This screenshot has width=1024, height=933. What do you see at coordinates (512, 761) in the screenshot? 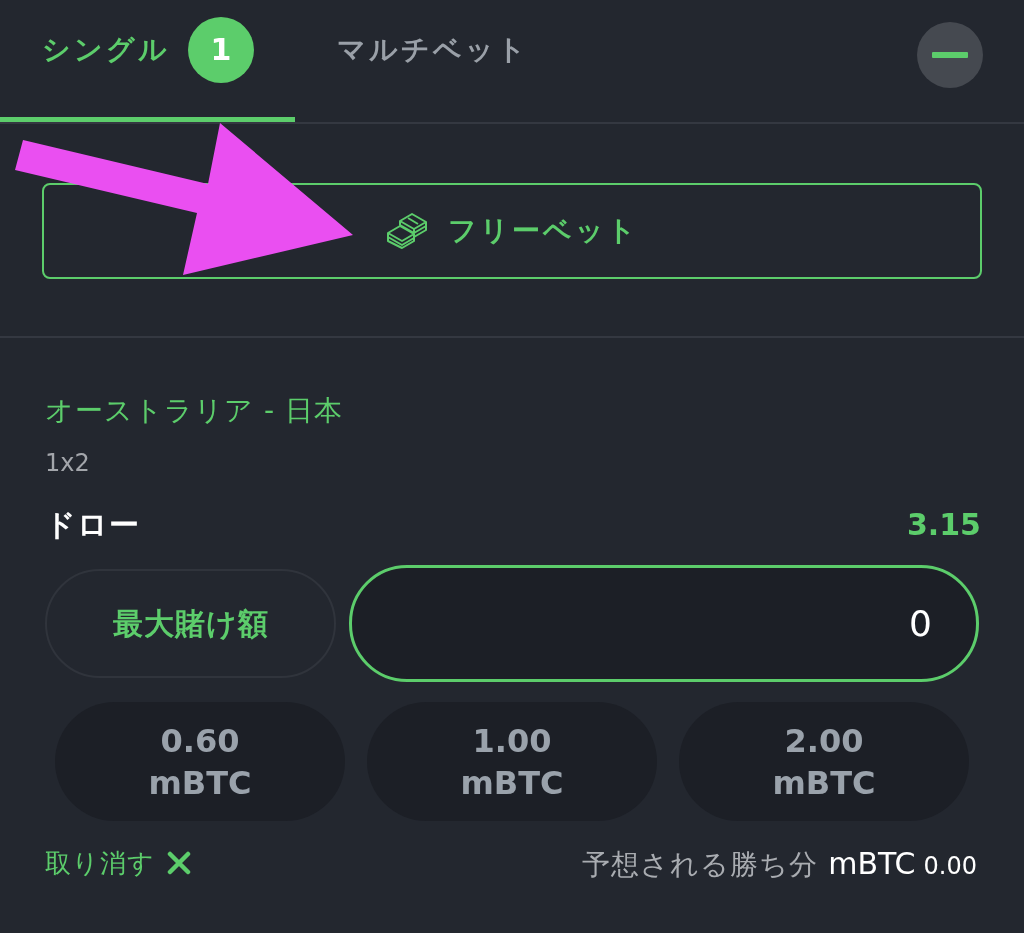
I see `quick-stake-button: 1.00 mBTC` at bounding box center [512, 761].